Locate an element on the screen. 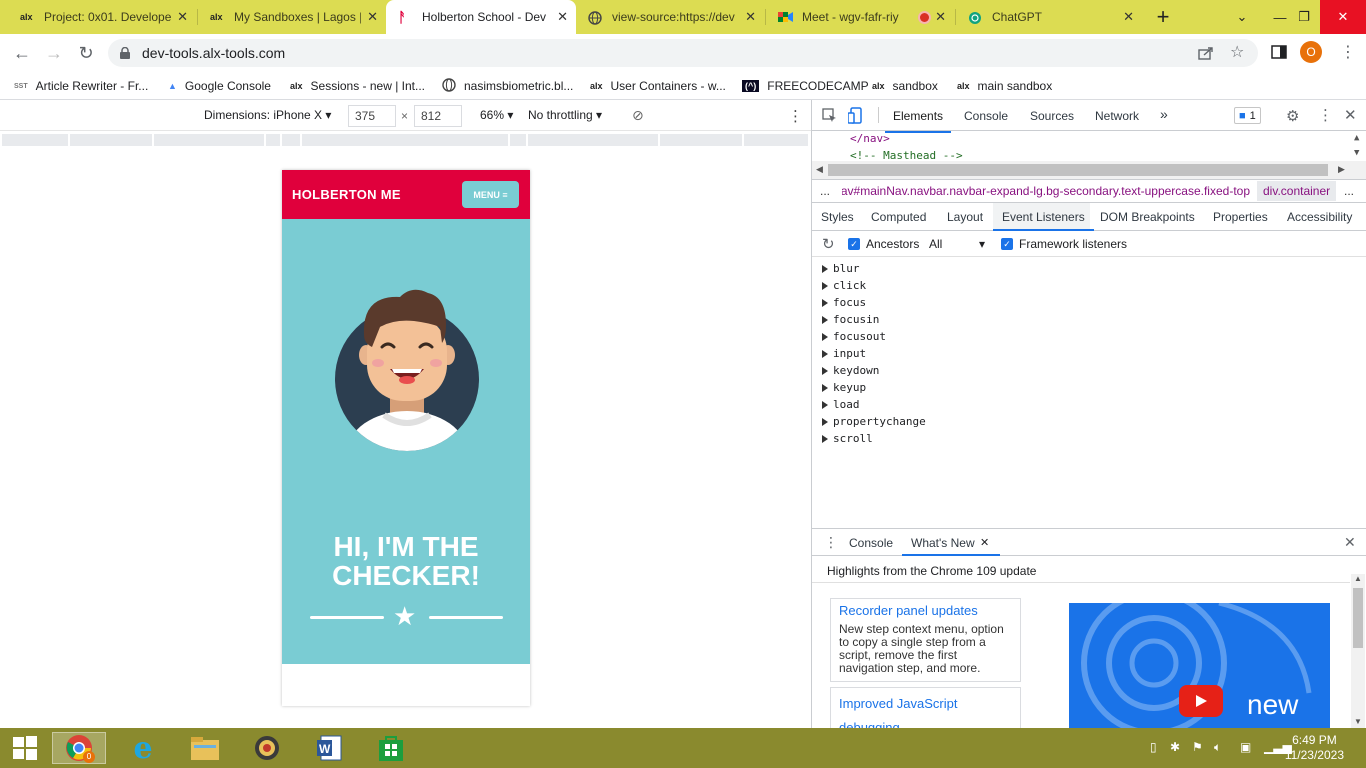 This screenshot has height=768, width=1366. bookmark-star-icon: ☆ is located at coordinates (1237, 52).